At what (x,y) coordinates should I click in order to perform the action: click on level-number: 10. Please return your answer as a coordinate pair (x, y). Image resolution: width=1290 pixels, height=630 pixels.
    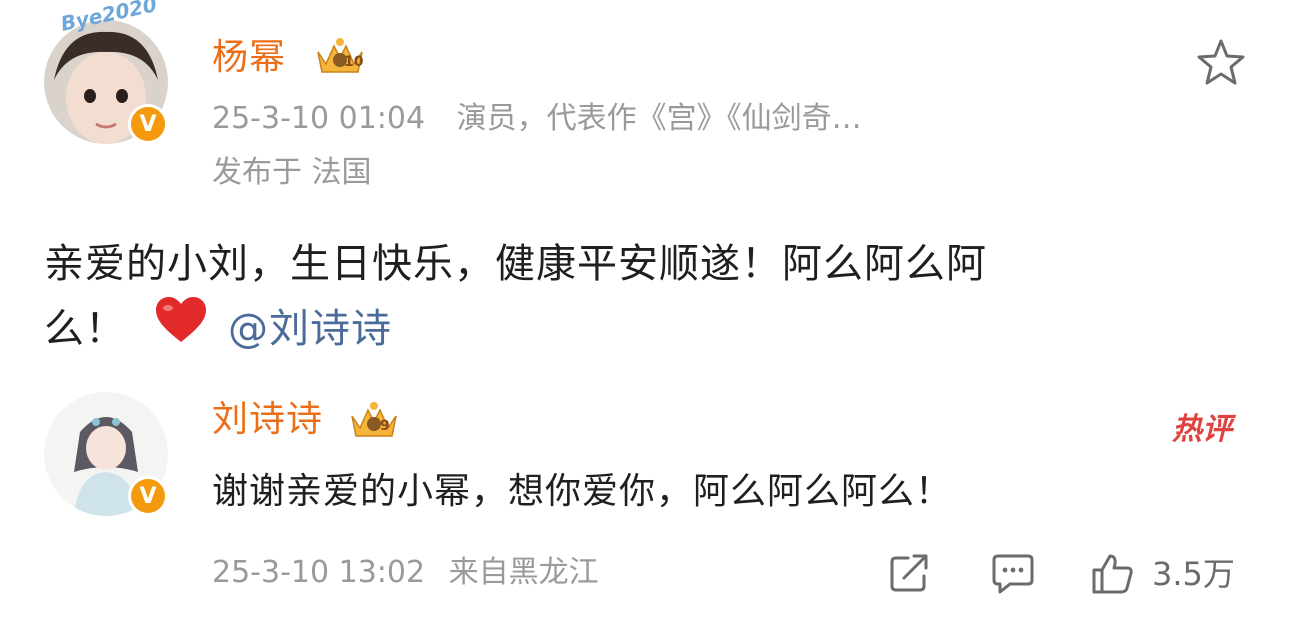
    Looking at the image, I should click on (354, 62).